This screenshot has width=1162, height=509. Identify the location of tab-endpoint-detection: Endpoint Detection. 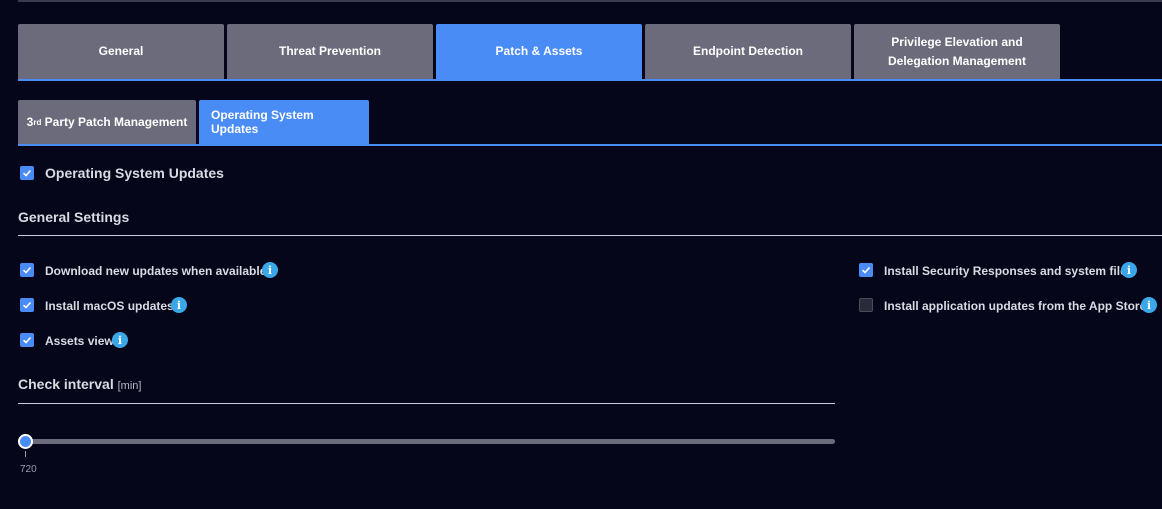
(748, 51).